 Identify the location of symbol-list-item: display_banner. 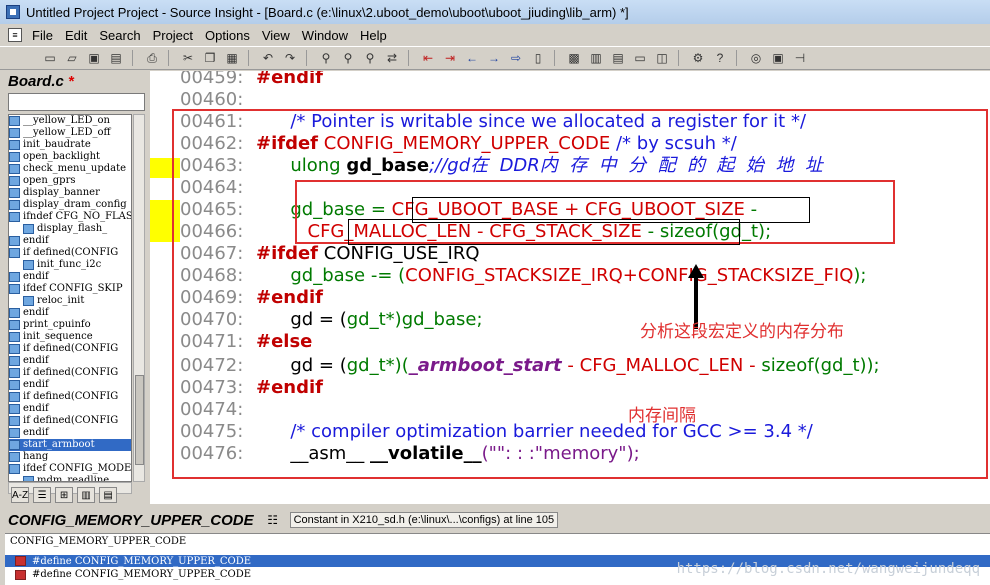
(70, 193).